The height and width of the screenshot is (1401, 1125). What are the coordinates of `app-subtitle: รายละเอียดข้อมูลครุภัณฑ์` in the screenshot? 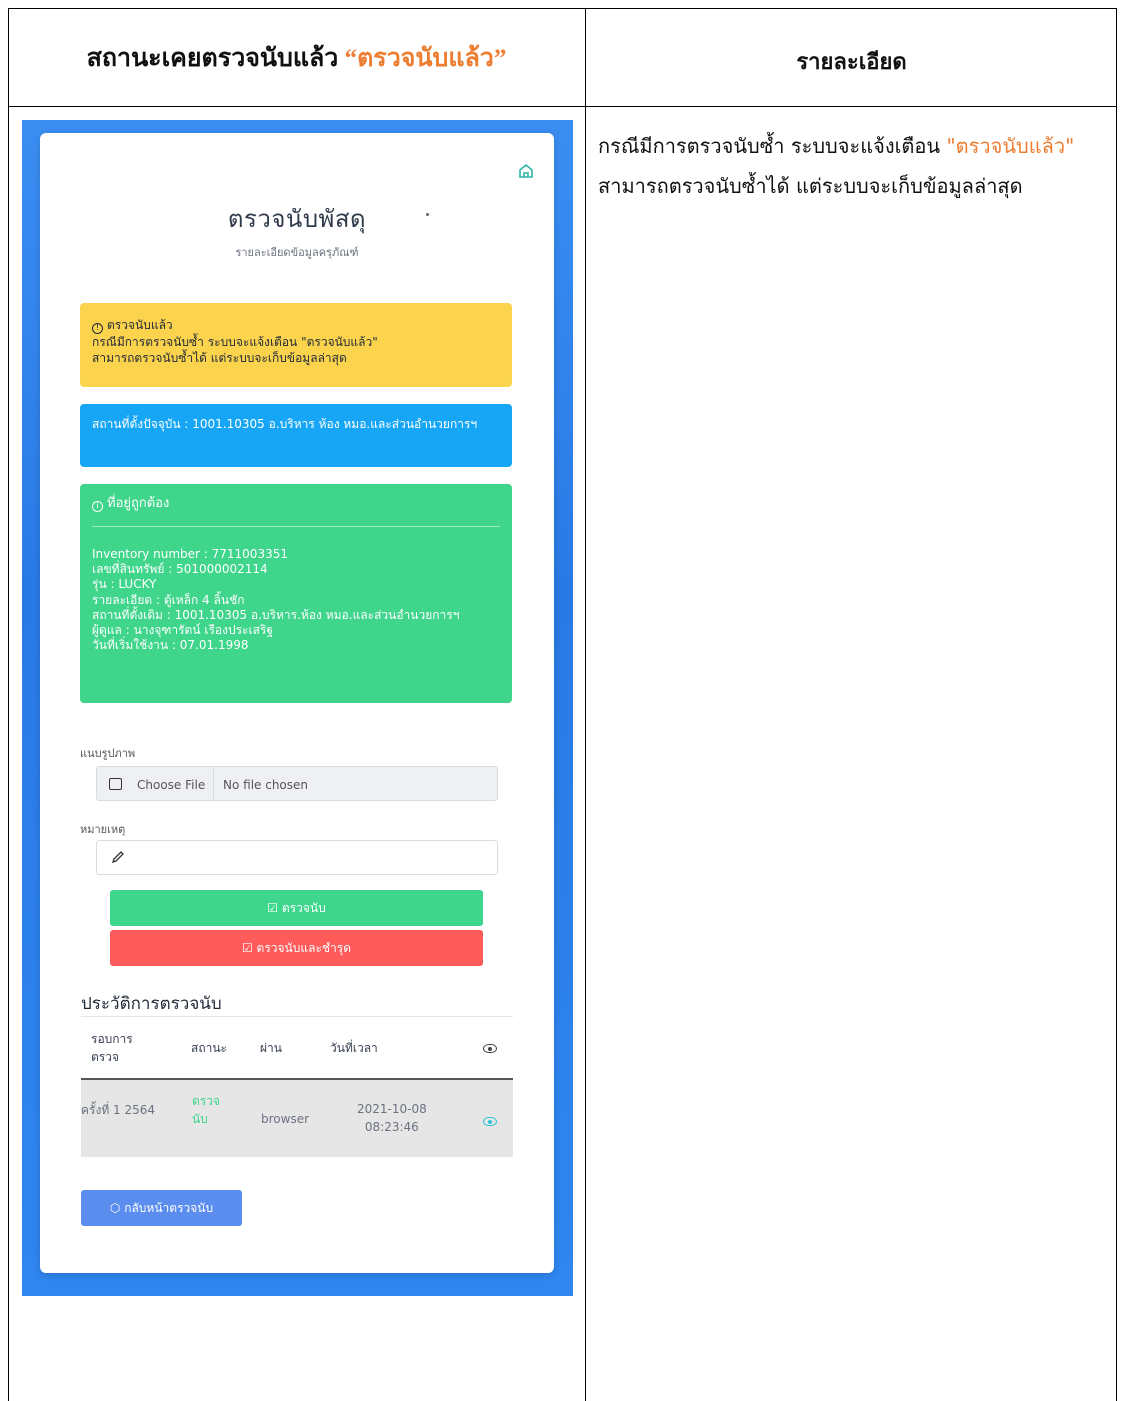 It's located at (297, 252).